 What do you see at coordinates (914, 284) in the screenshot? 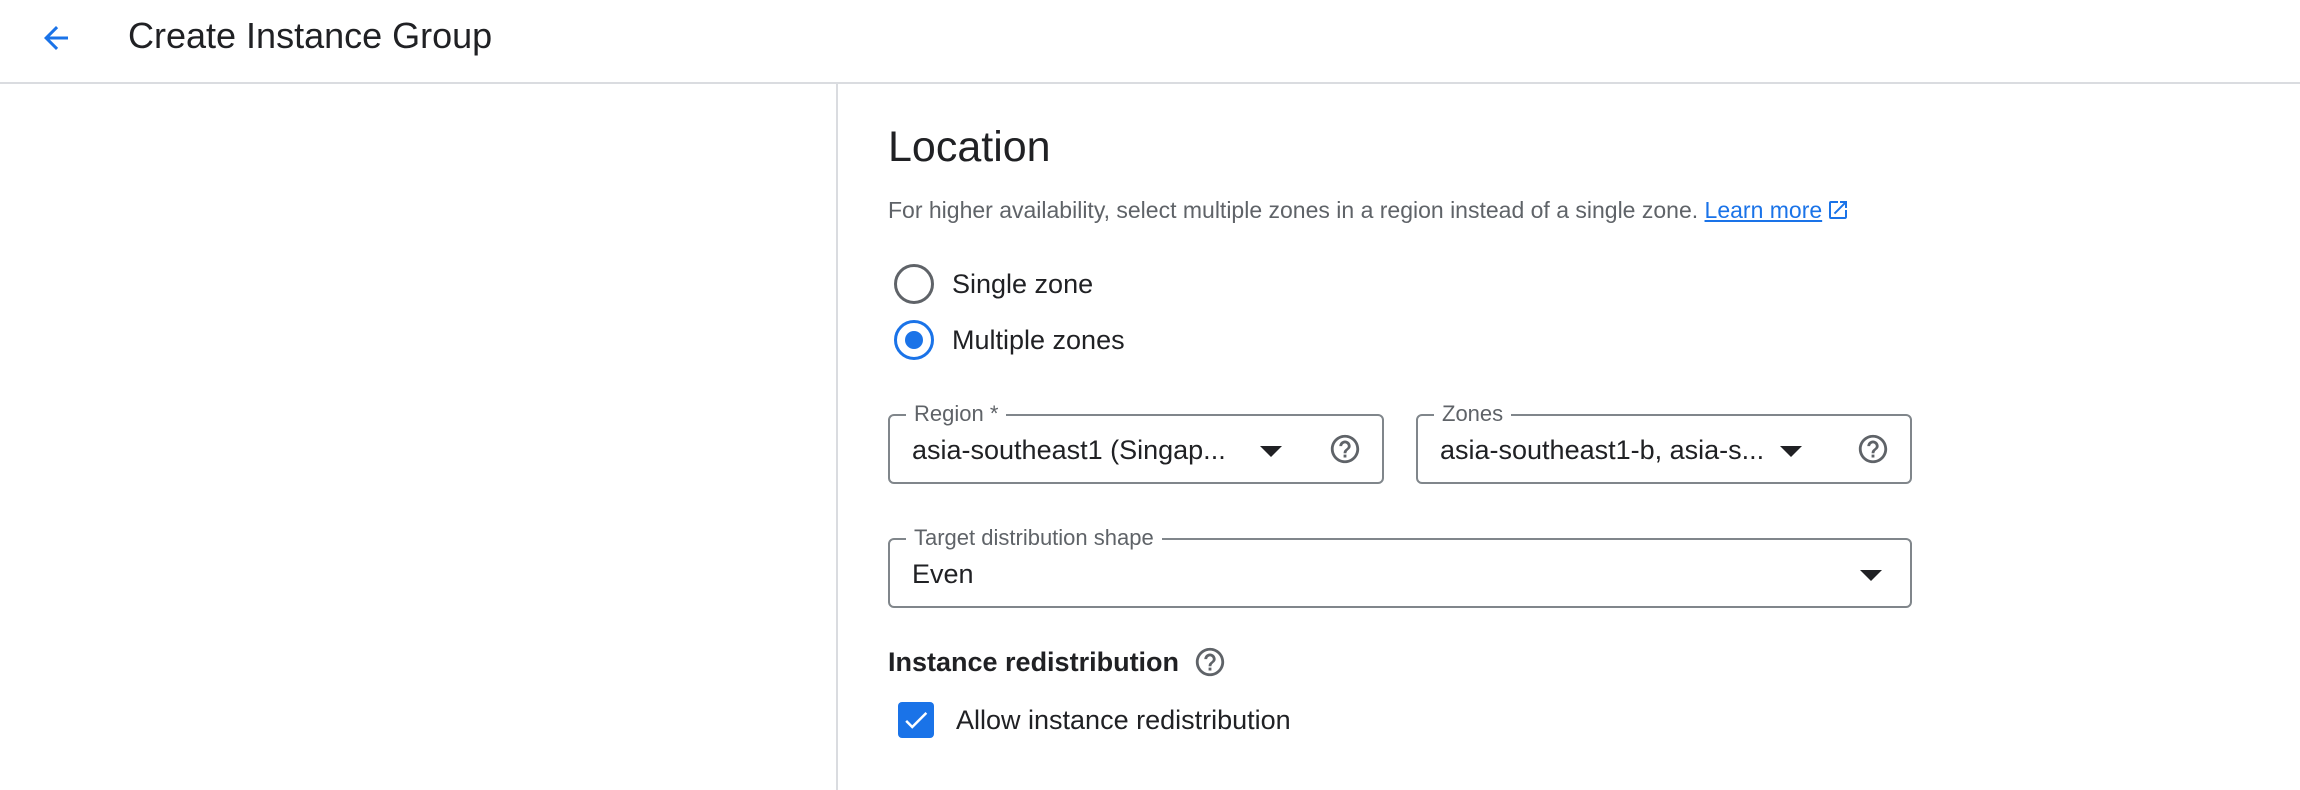
I see `radio-button` at bounding box center [914, 284].